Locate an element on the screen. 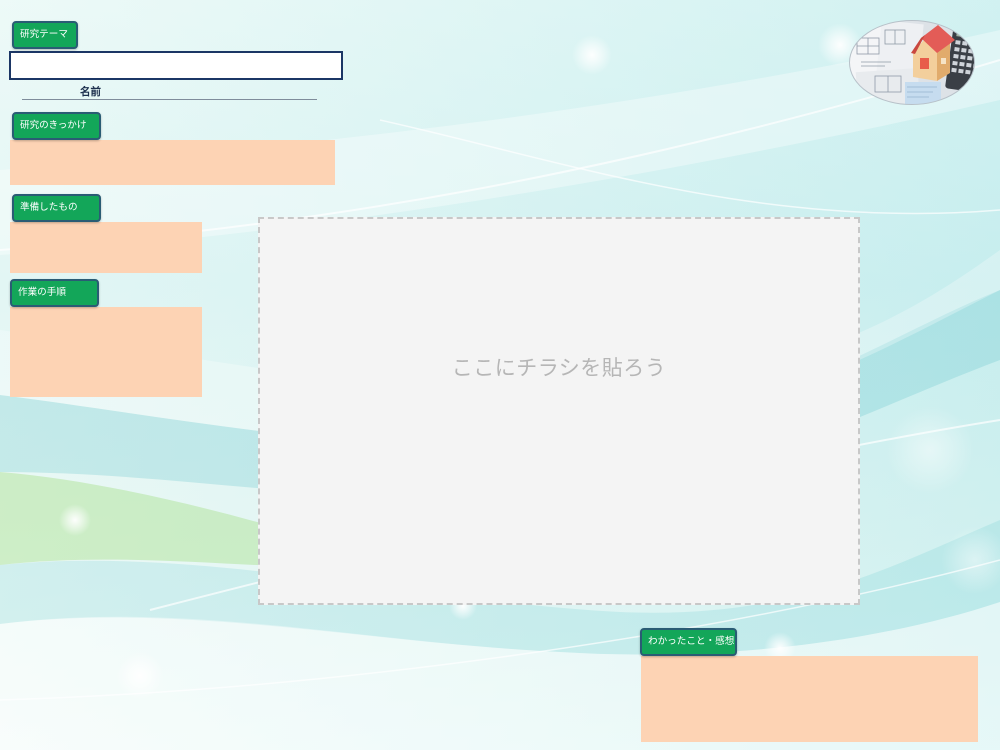  theme-input is located at coordinates (176, 65).